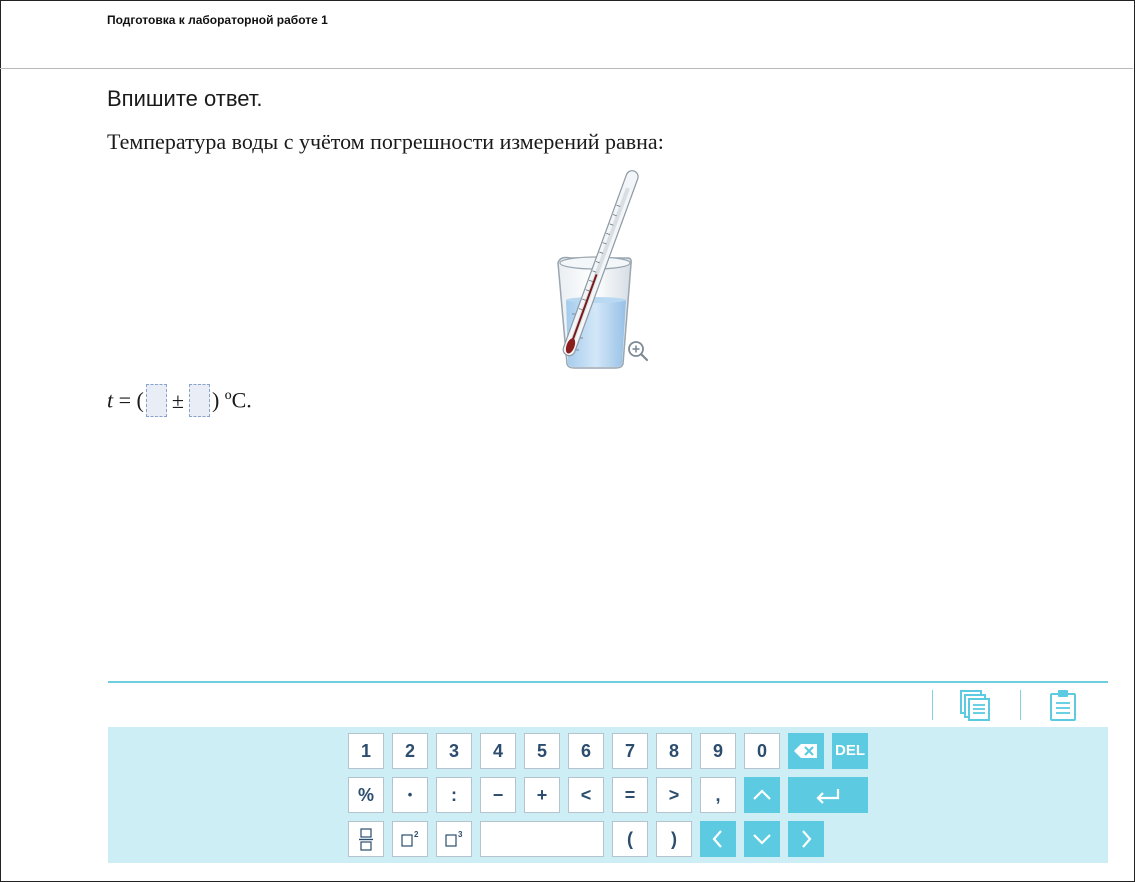  Describe the element at coordinates (762, 751) in the screenshot. I see `key-0: 0` at that location.